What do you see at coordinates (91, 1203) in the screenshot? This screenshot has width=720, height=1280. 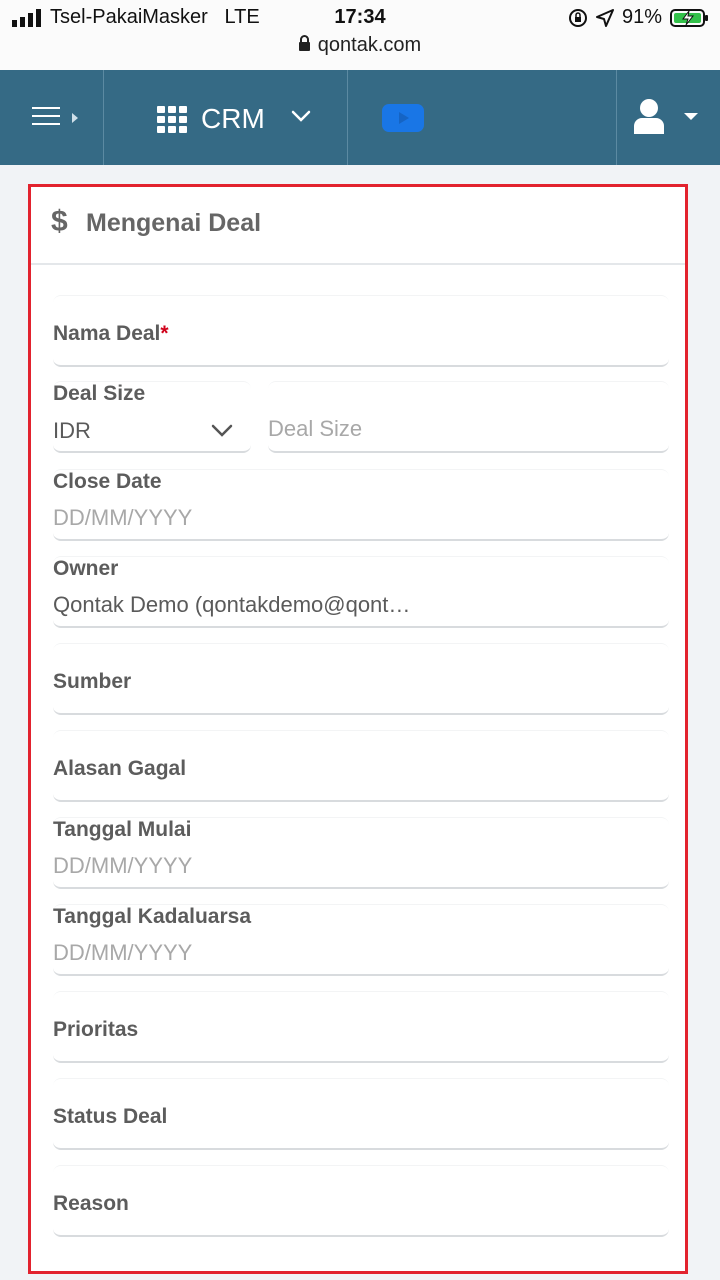 I see `field-label: Reason` at bounding box center [91, 1203].